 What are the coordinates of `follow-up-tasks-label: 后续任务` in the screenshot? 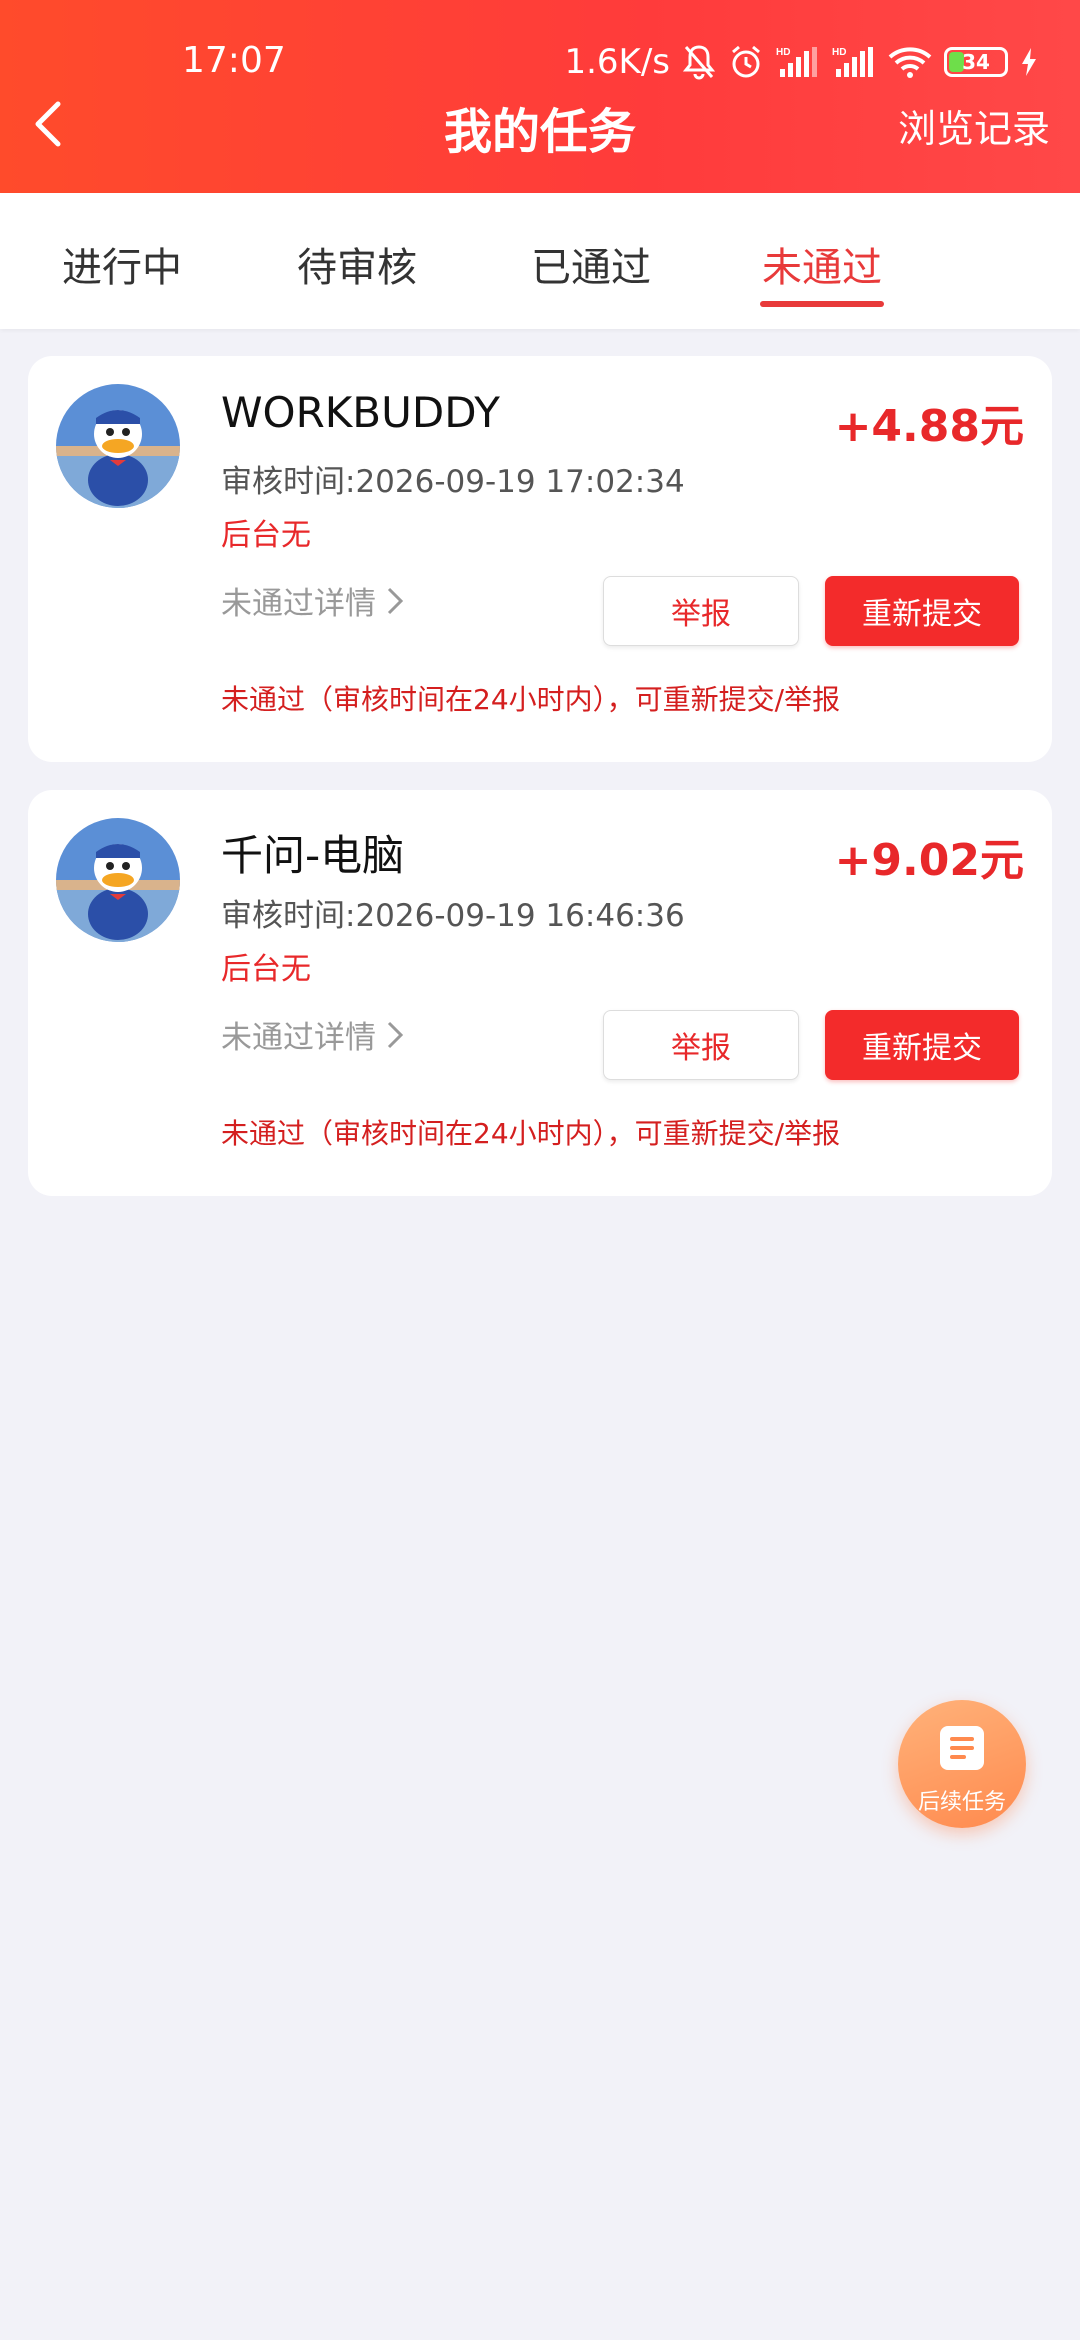 It's located at (961, 1802).